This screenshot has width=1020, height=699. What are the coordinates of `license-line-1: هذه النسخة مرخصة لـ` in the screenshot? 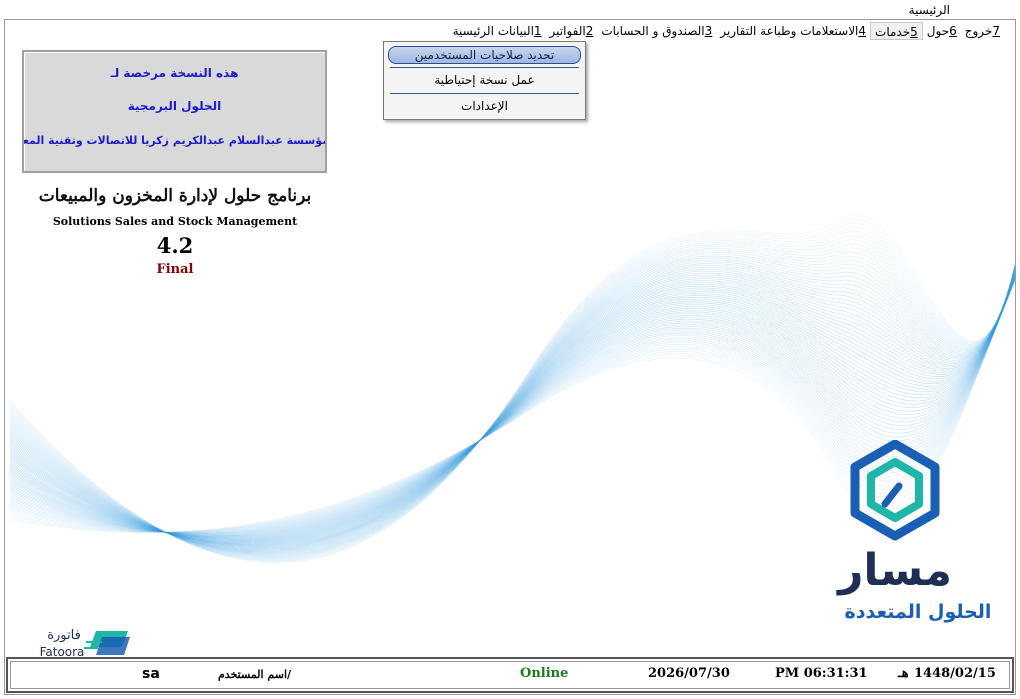 It's located at (174, 73).